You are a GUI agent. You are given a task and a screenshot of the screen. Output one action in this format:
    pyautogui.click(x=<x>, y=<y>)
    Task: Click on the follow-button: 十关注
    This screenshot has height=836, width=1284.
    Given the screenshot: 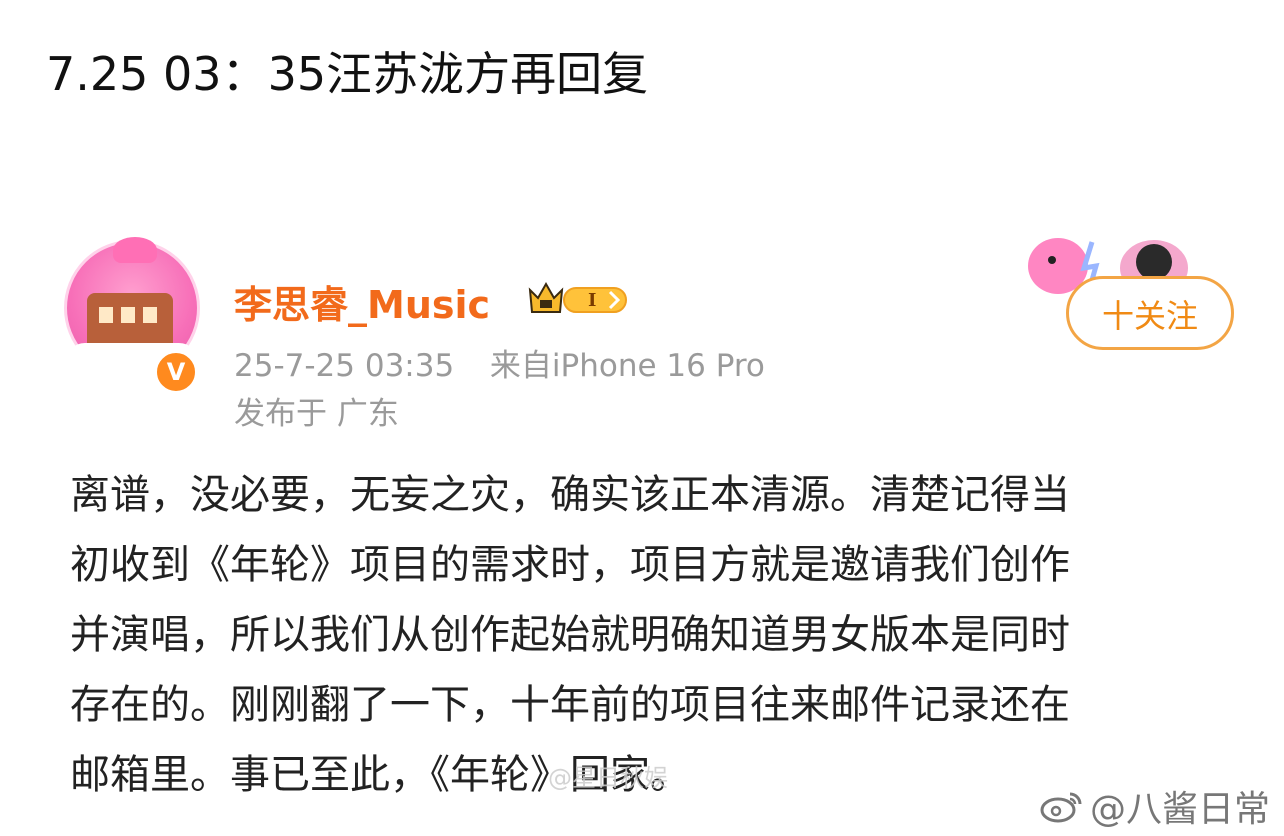 What is the action you would take?
    pyautogui.click(x=1150, y=313)
    